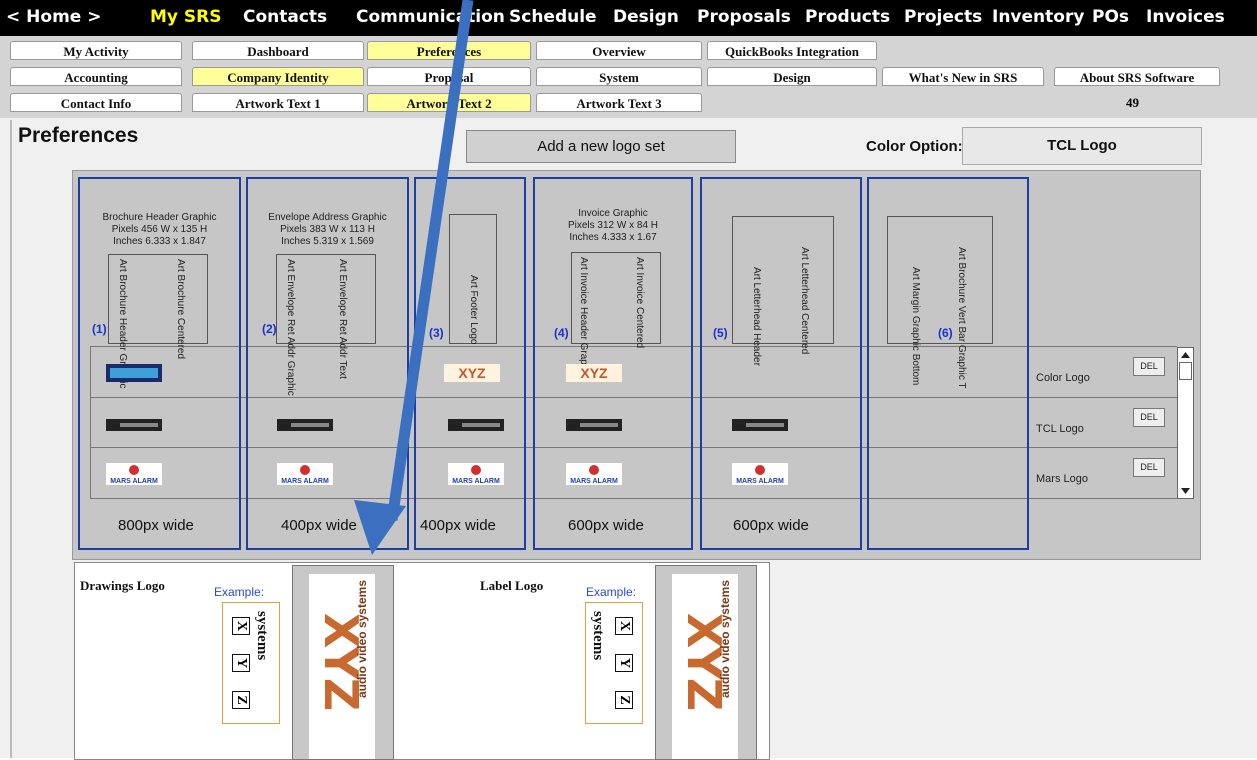  I want to click on drawings-example-label: Example:, so click(239, 592).